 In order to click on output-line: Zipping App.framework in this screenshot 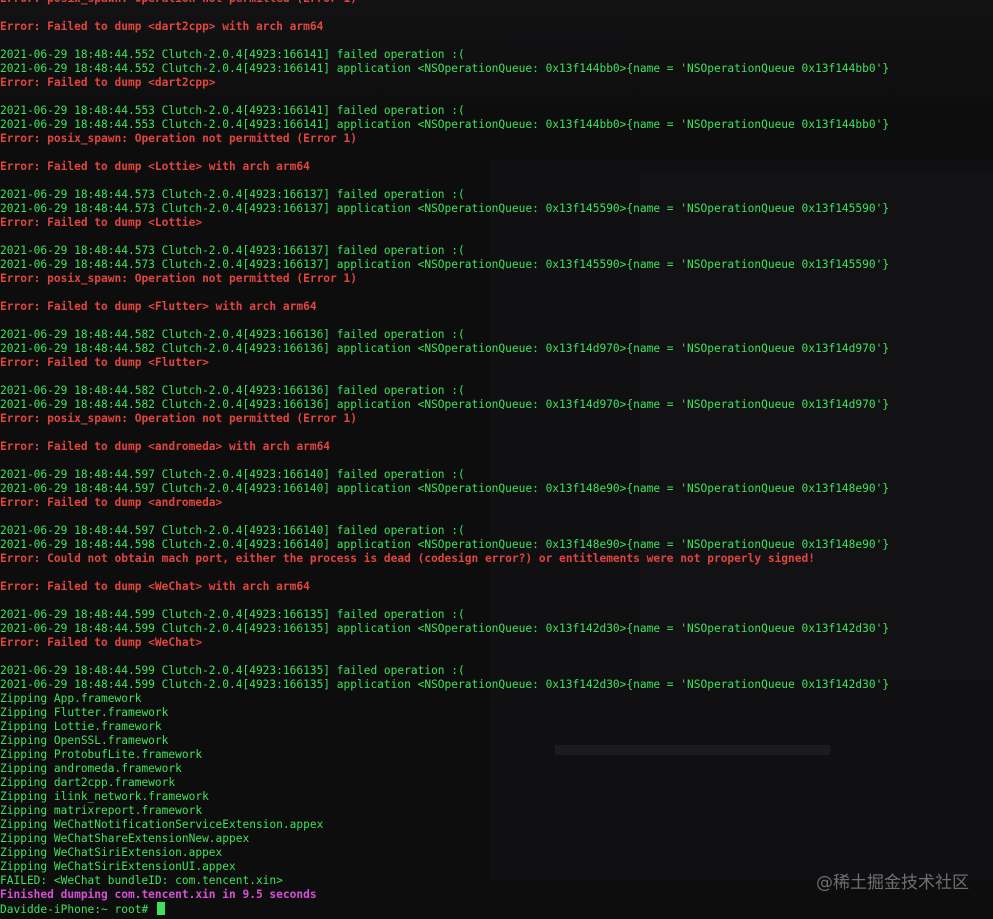, I will do `click(71, 698)`.